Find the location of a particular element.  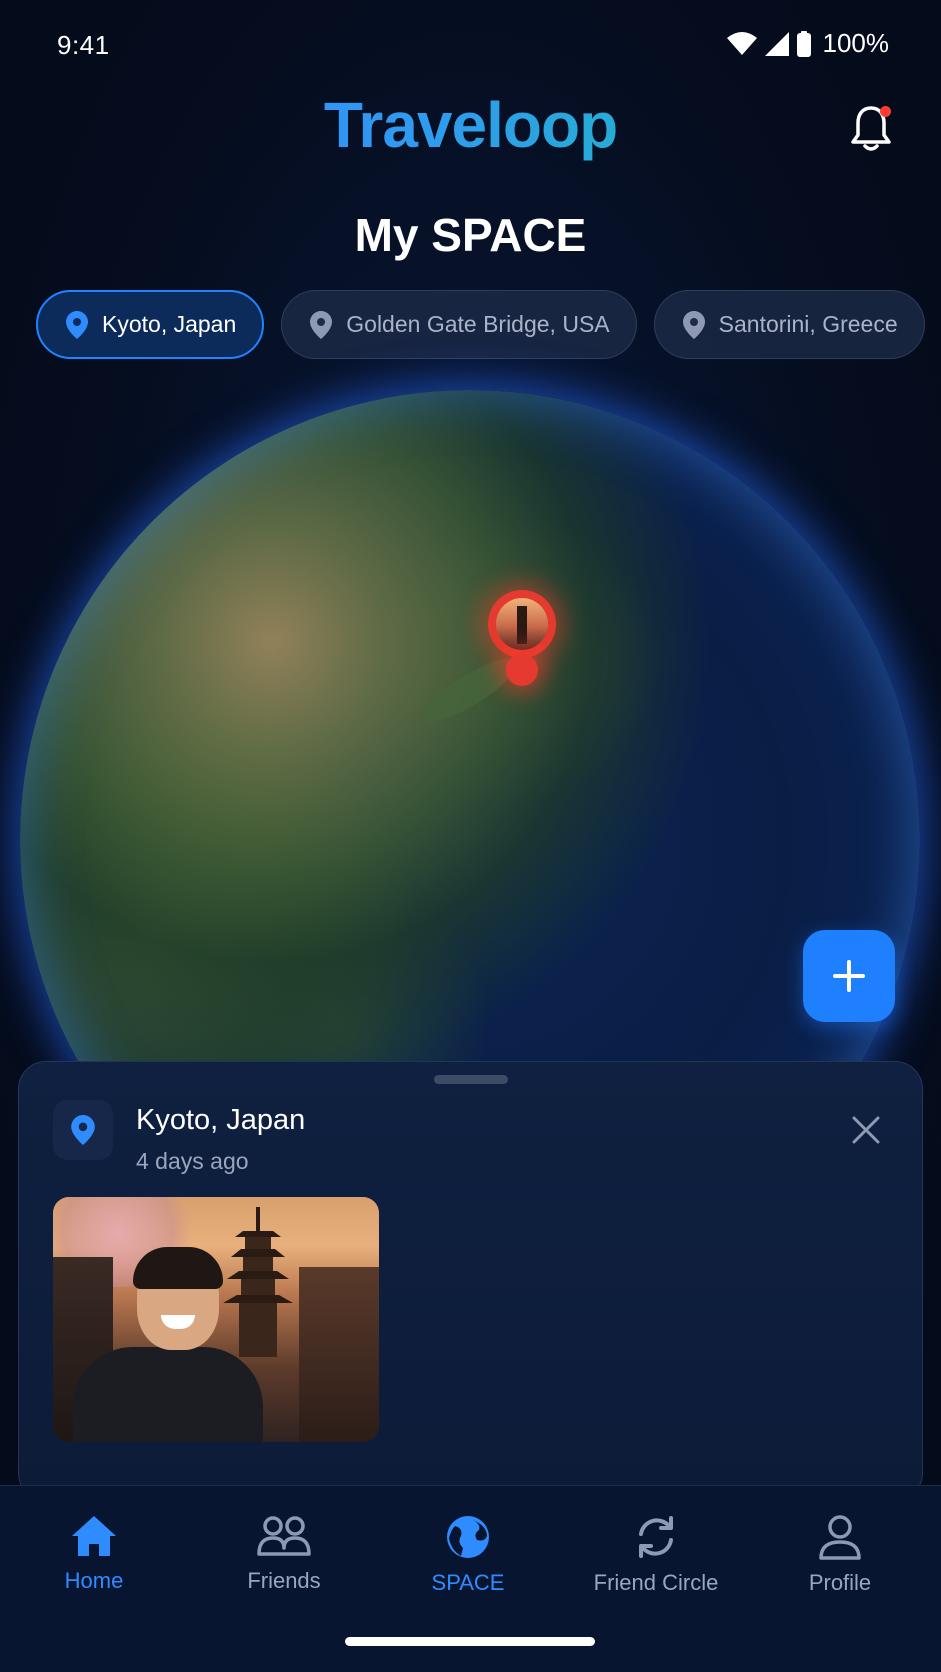

app-logo: Traveloop is located at coordinates (470, 125).